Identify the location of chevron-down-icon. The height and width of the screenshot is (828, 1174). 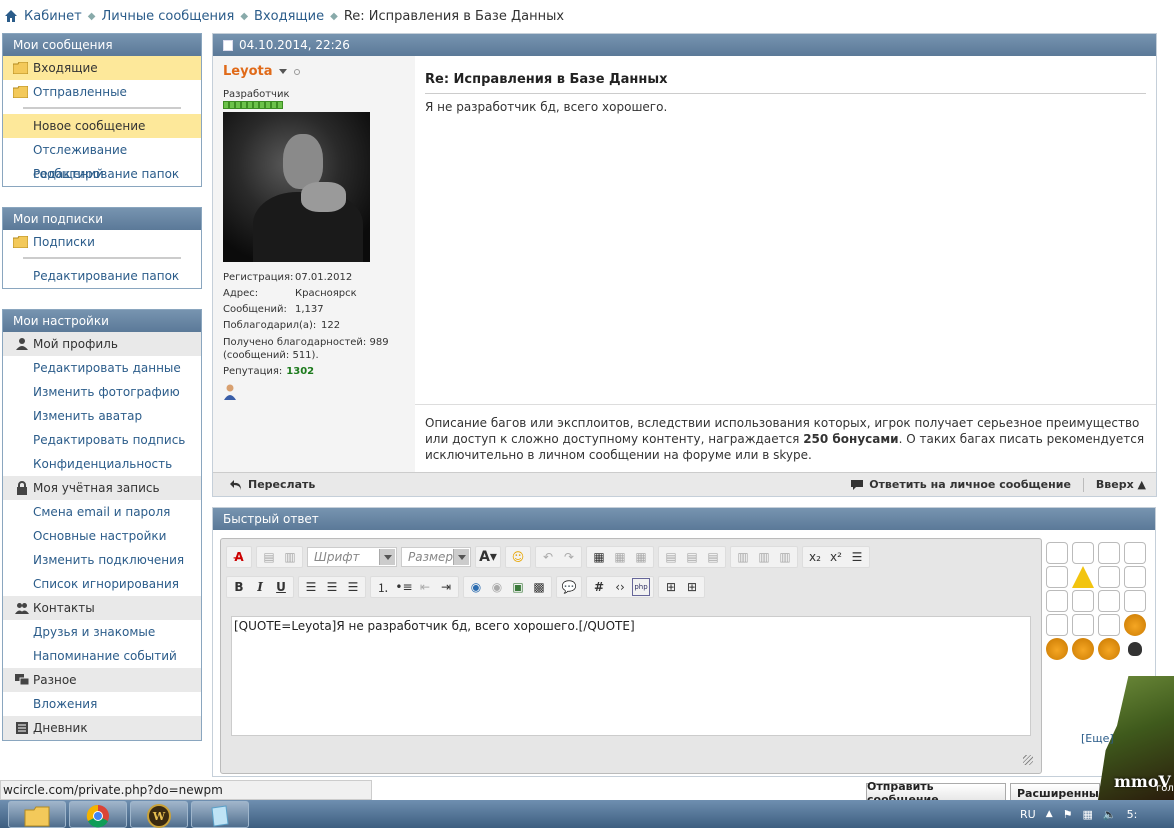
(282, 71).